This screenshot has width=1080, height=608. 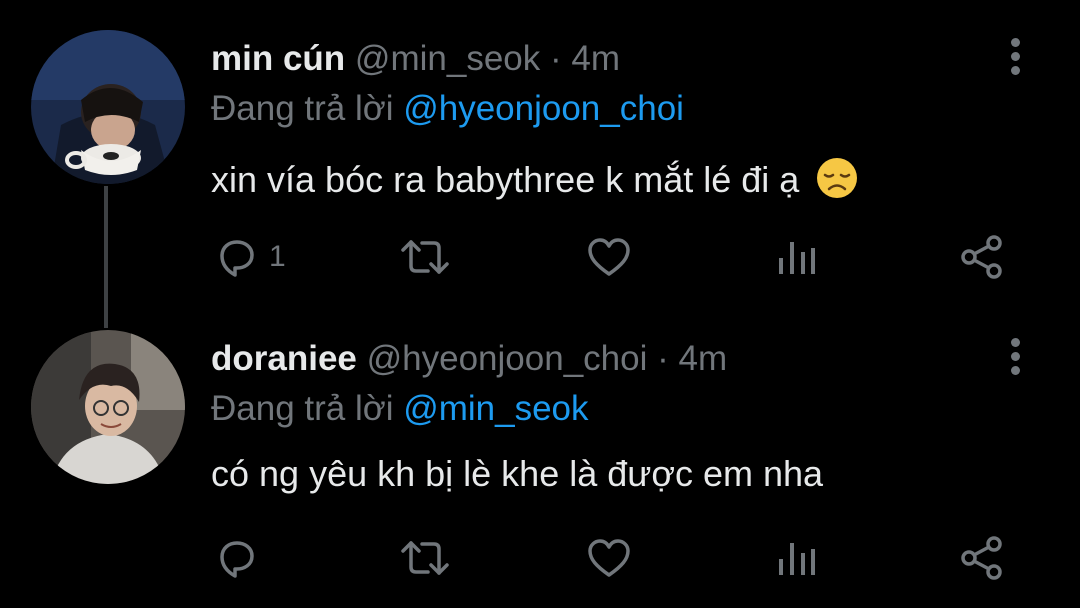 I want to click on reply-button, so click(x=258, y=560).